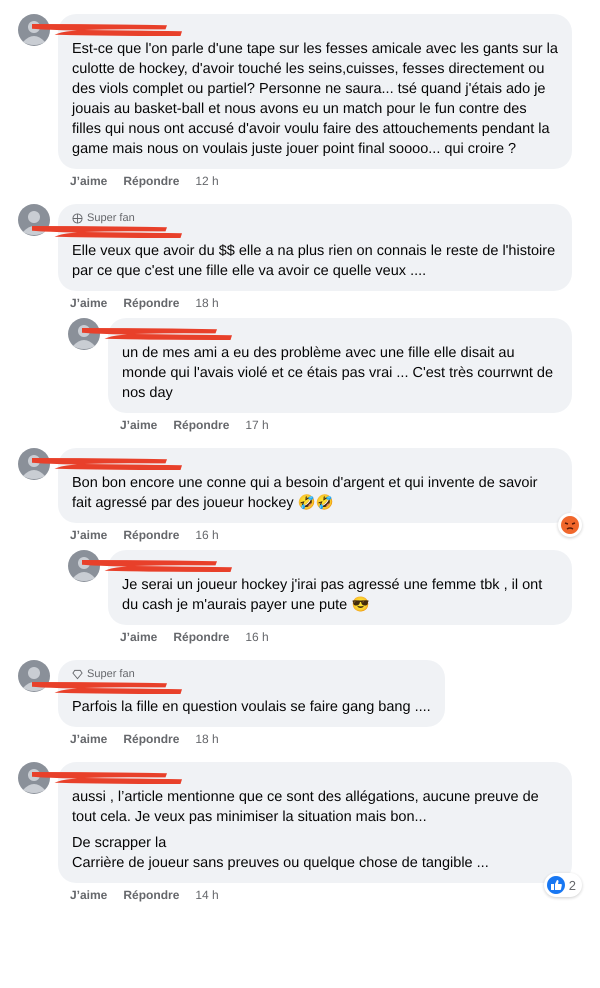 This screenshot has width=600, height=988. Describe the element at coordinates (572, 885) in the screenshot. I see `reaction-count: 2` at that location.